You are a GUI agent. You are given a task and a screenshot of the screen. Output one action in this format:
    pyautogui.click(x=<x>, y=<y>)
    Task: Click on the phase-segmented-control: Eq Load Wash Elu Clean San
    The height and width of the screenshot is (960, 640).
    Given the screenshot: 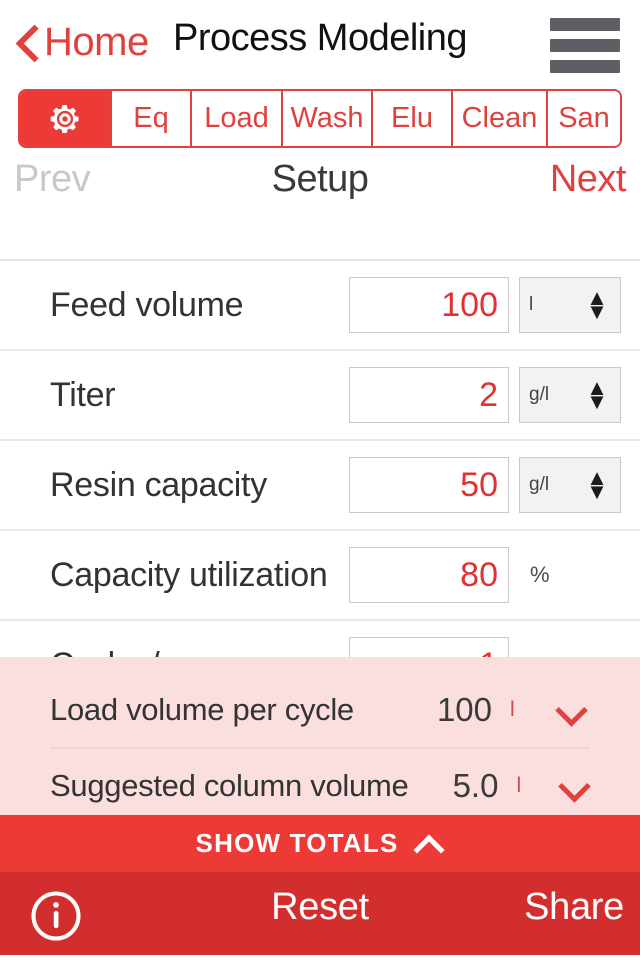 What is the action you would take?
    pyautogui.click(x=320, y=118)
    